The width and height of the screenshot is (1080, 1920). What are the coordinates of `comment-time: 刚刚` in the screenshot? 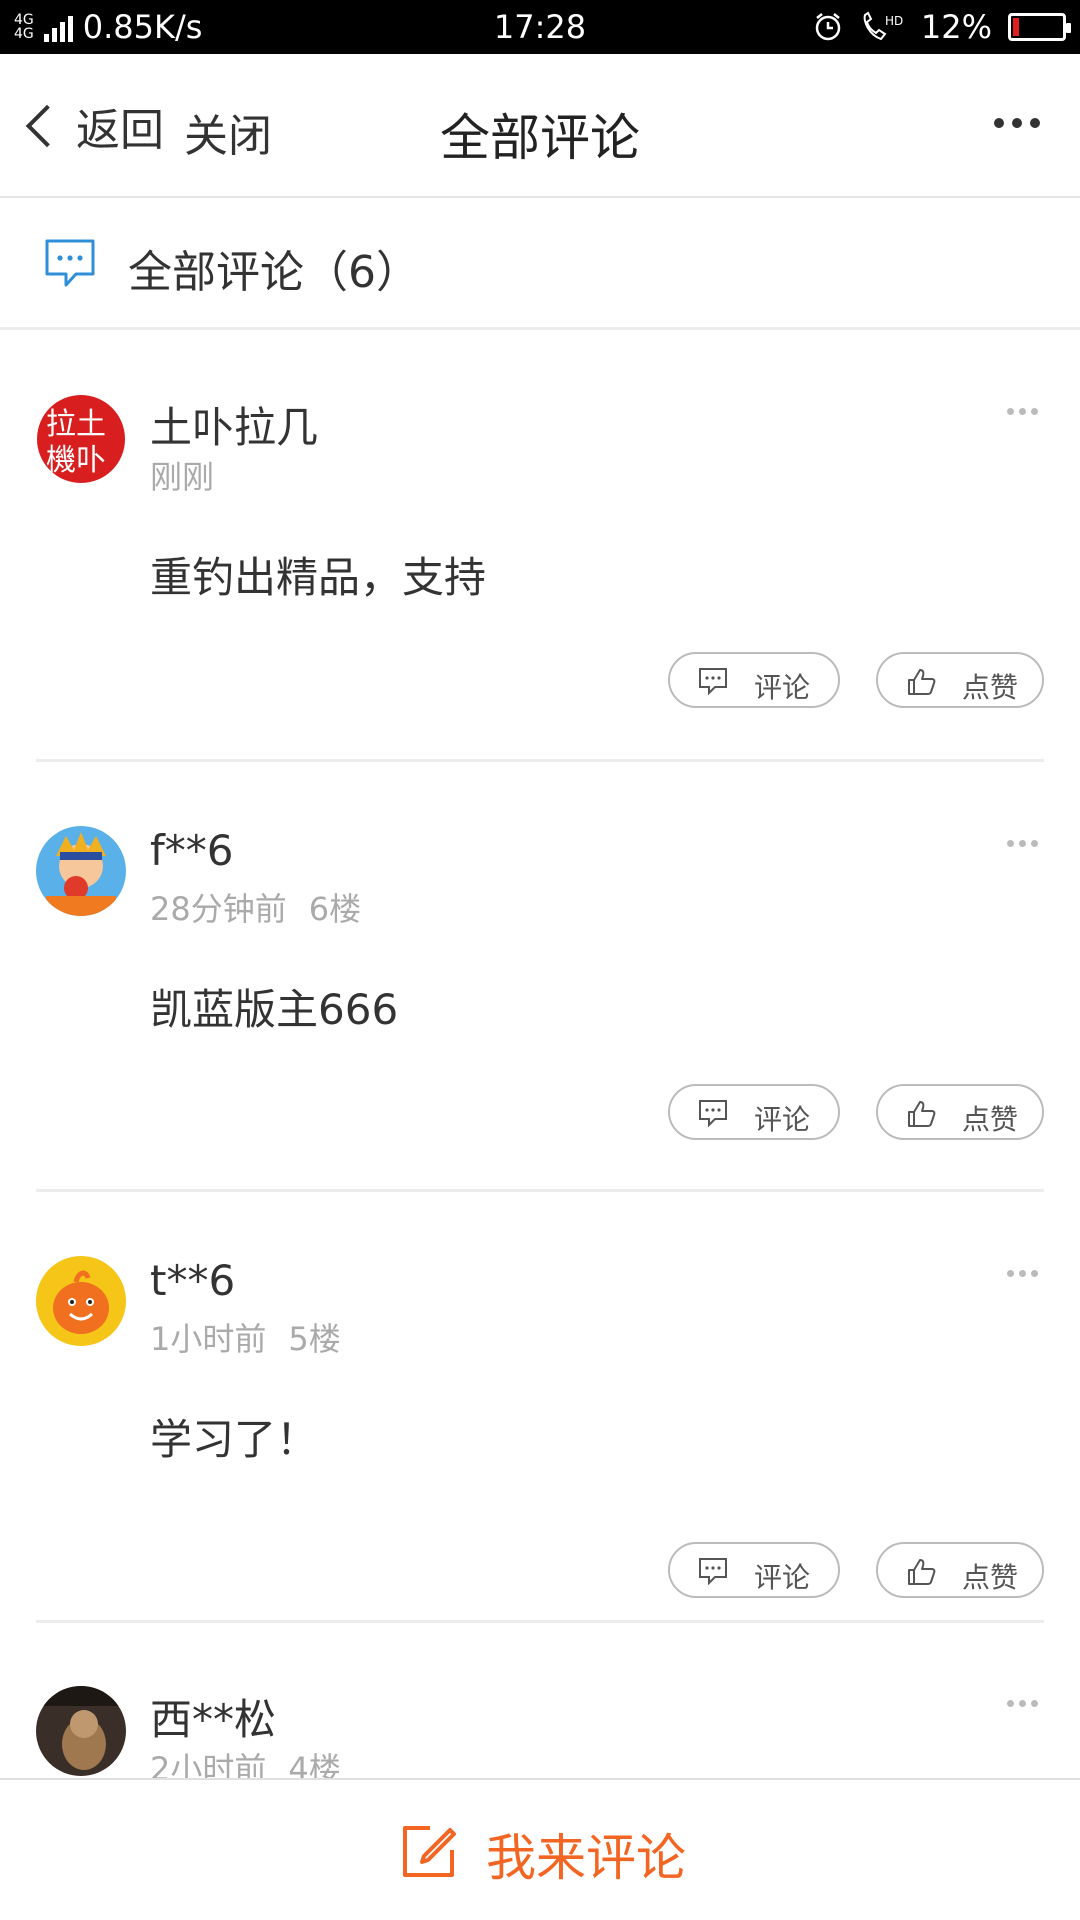 It's located at (182, 477).